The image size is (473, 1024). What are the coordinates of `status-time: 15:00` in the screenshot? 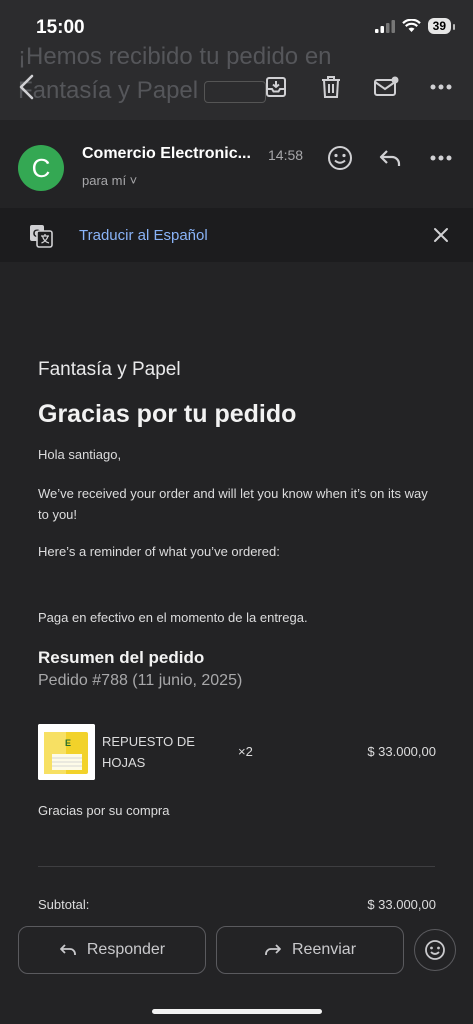 It's located at (60, 27).